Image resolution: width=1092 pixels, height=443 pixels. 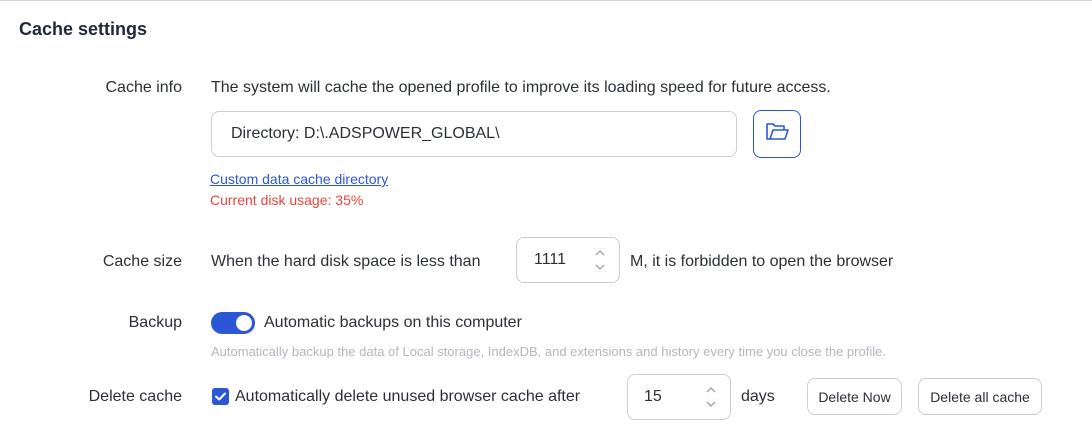 What do you see at coordinates (83, 29) in the screenshot?
I see `section-title: Cache settings` at bounding box center [83, 29].